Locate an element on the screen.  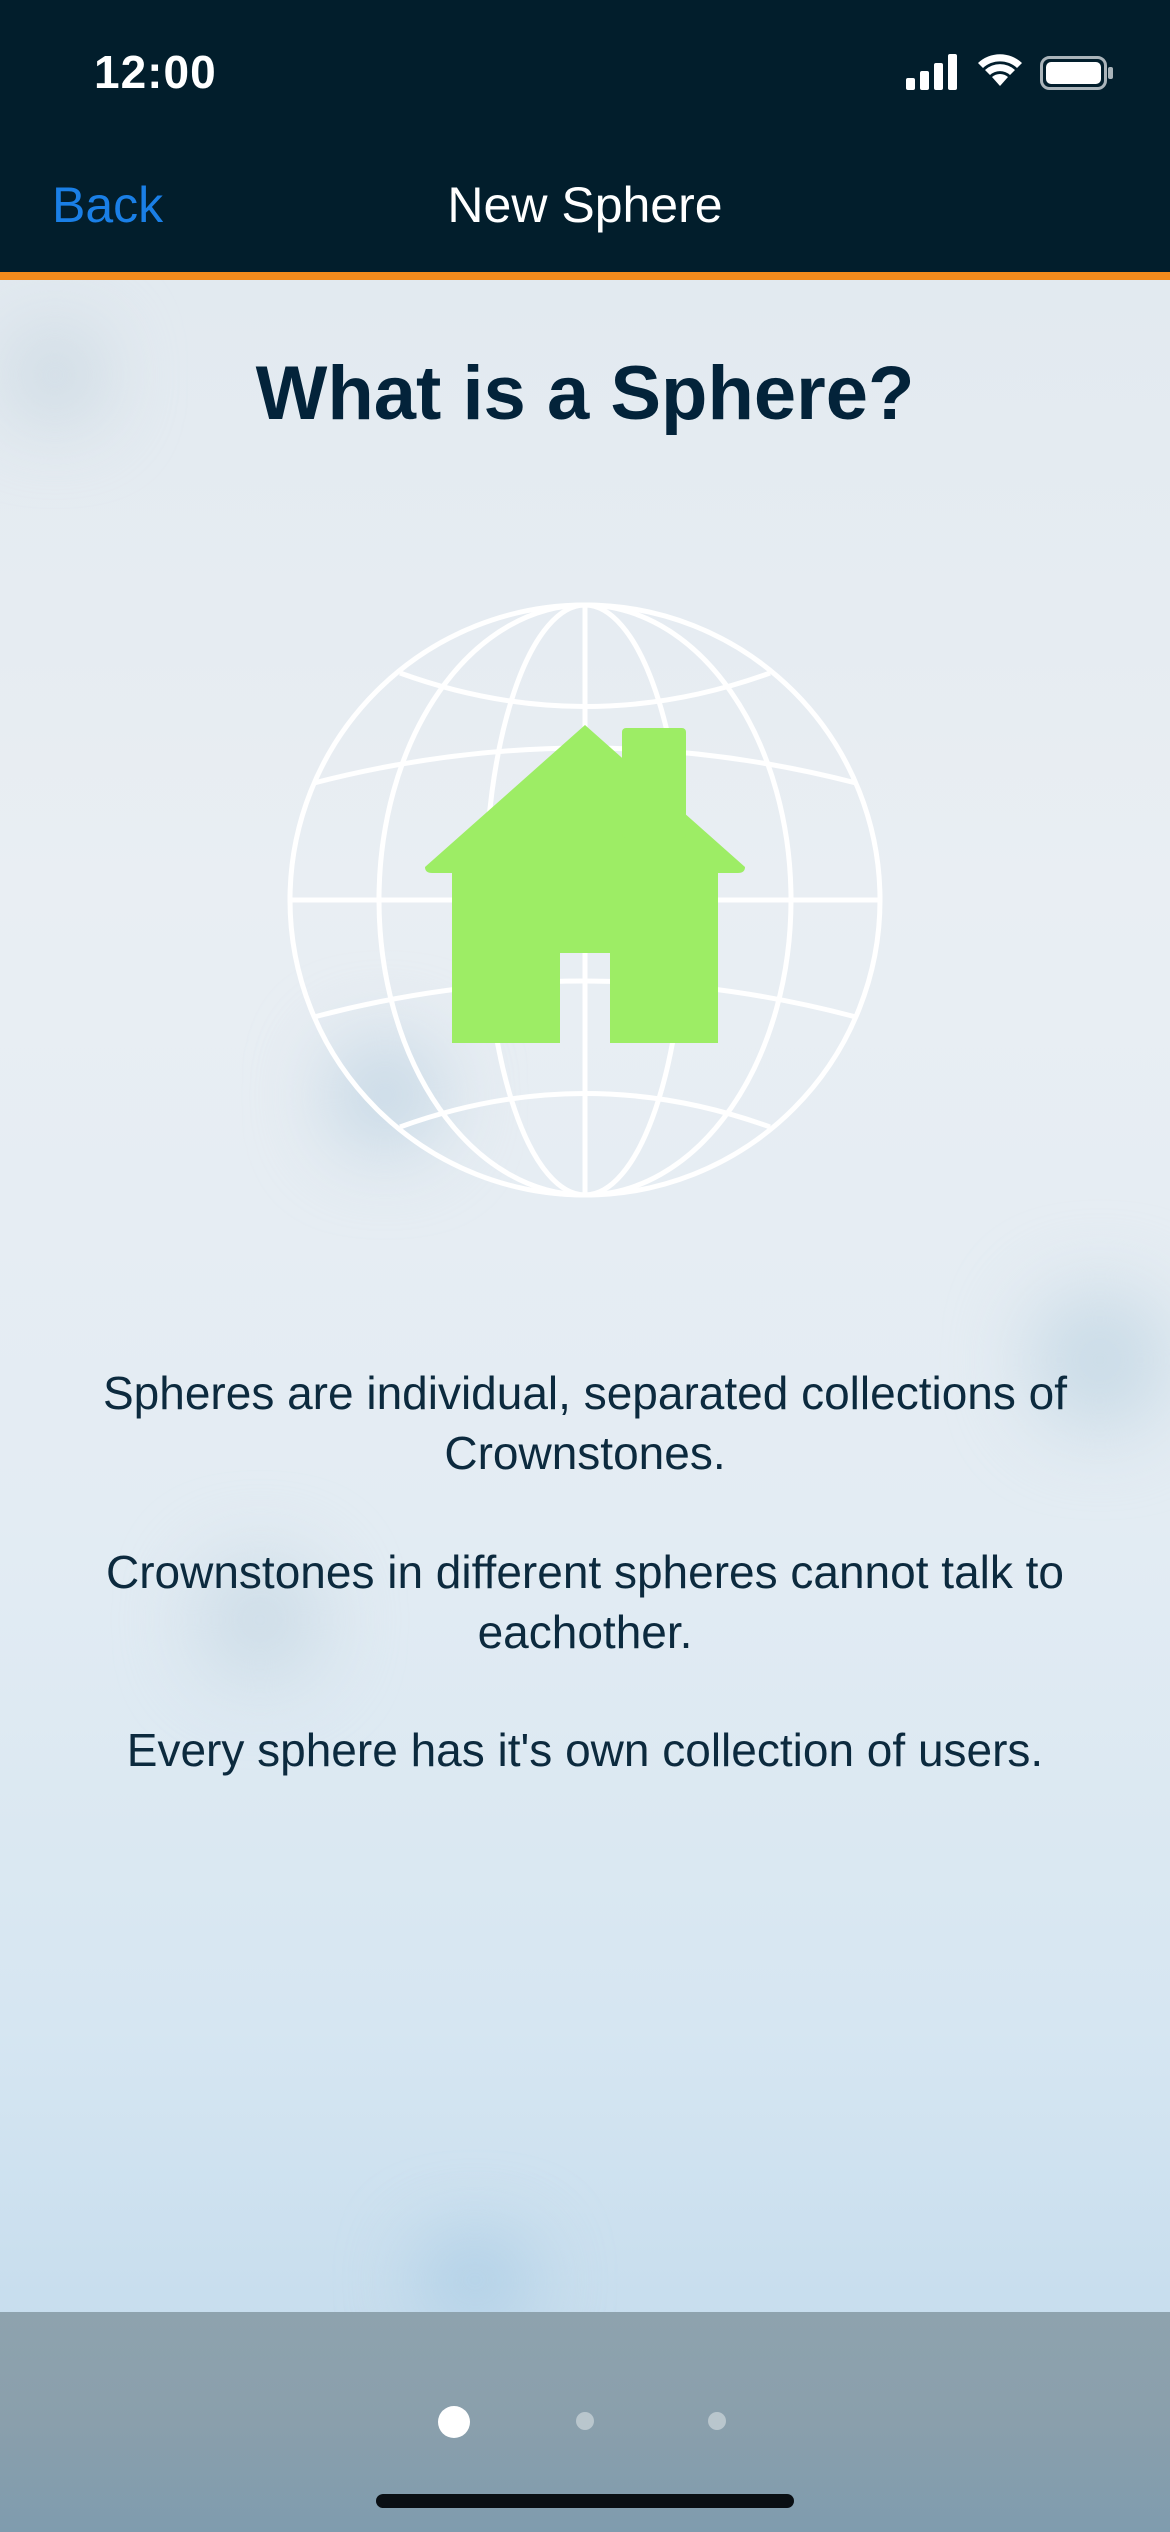
wifi-icon is located at coordinates (1000, 70).